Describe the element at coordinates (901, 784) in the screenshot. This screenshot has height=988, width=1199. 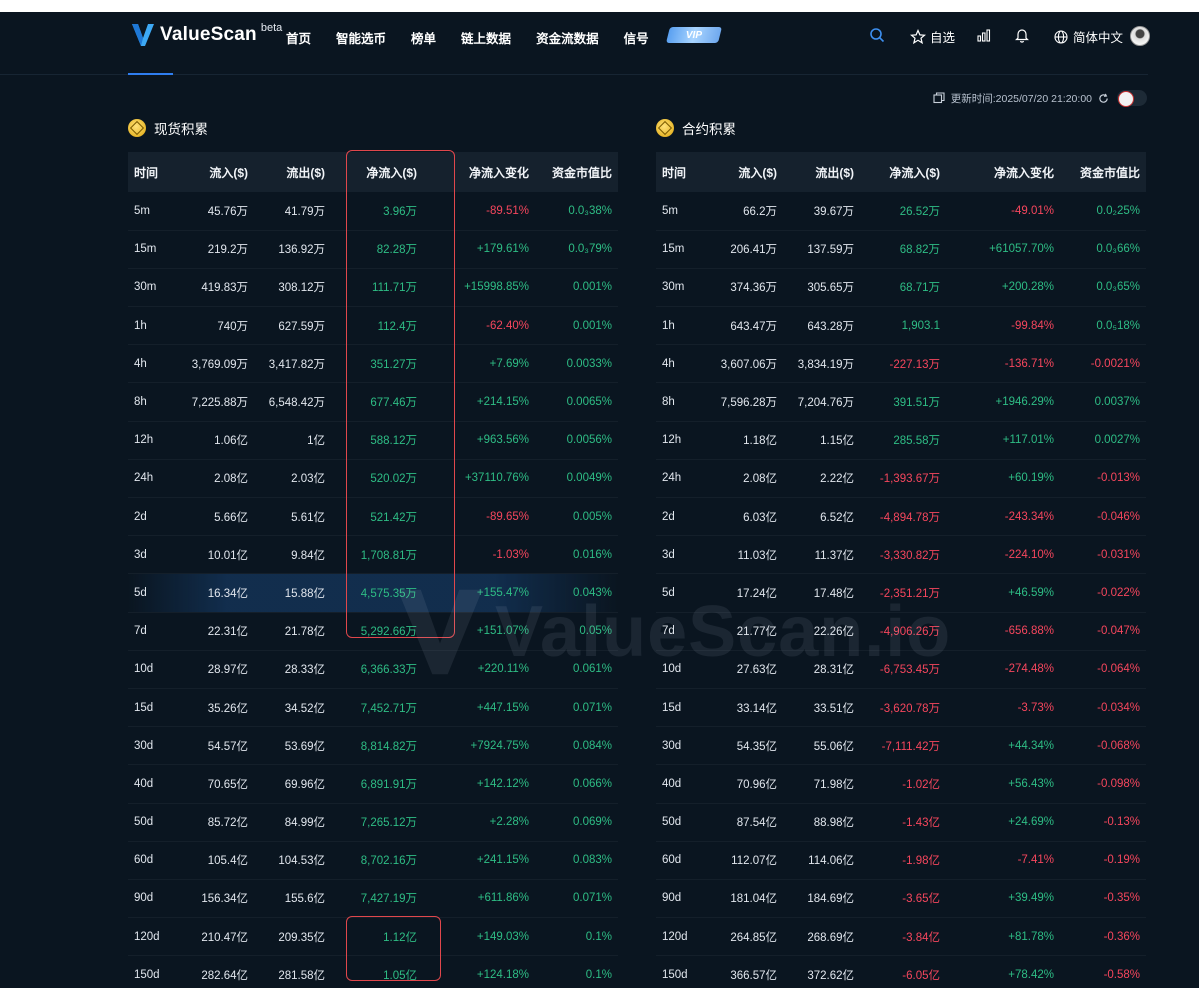
I see `table-row: 40d 70.96亿 71.98亿 -1.02亿 +56.43% -0.098%` at that location.